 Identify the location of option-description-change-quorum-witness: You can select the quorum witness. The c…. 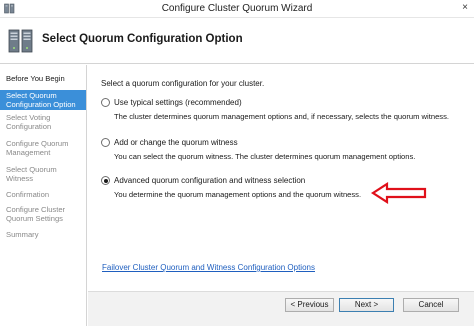
(265, 156).